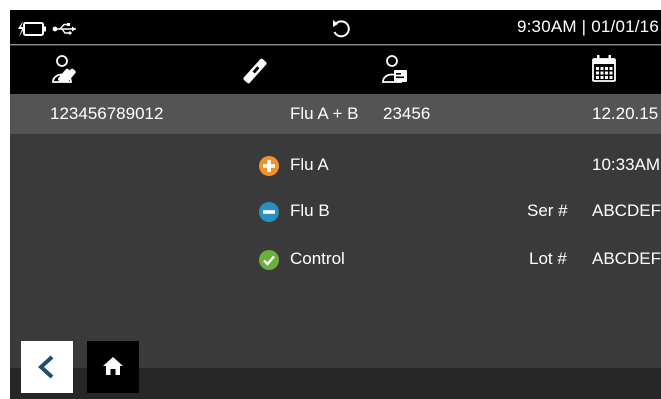 The height and width of the screenshot is (399, 661). What do you see at coordinates (317, 258) in the screenshot?
I see `result-label: Control` at bounding box center [317, 258].